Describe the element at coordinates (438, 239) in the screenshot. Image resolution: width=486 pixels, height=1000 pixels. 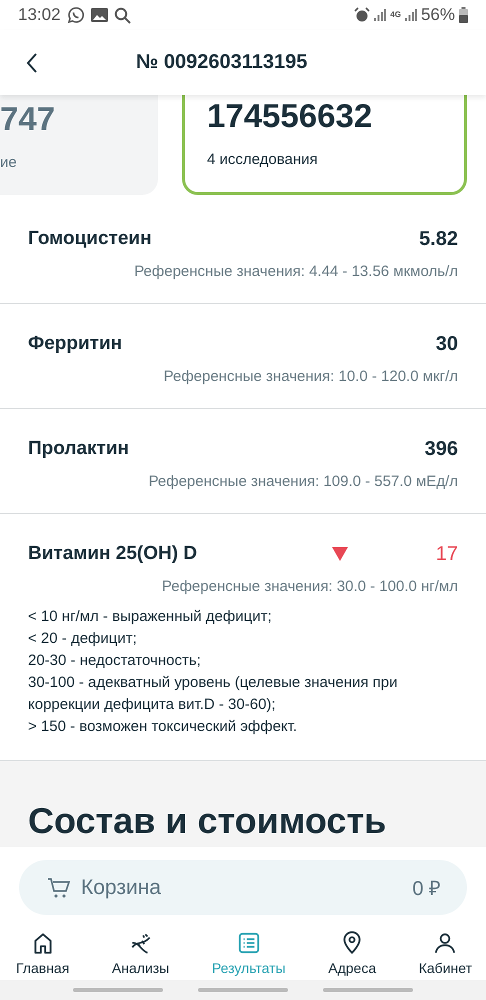
I see `test-value: 5.82` at that location.